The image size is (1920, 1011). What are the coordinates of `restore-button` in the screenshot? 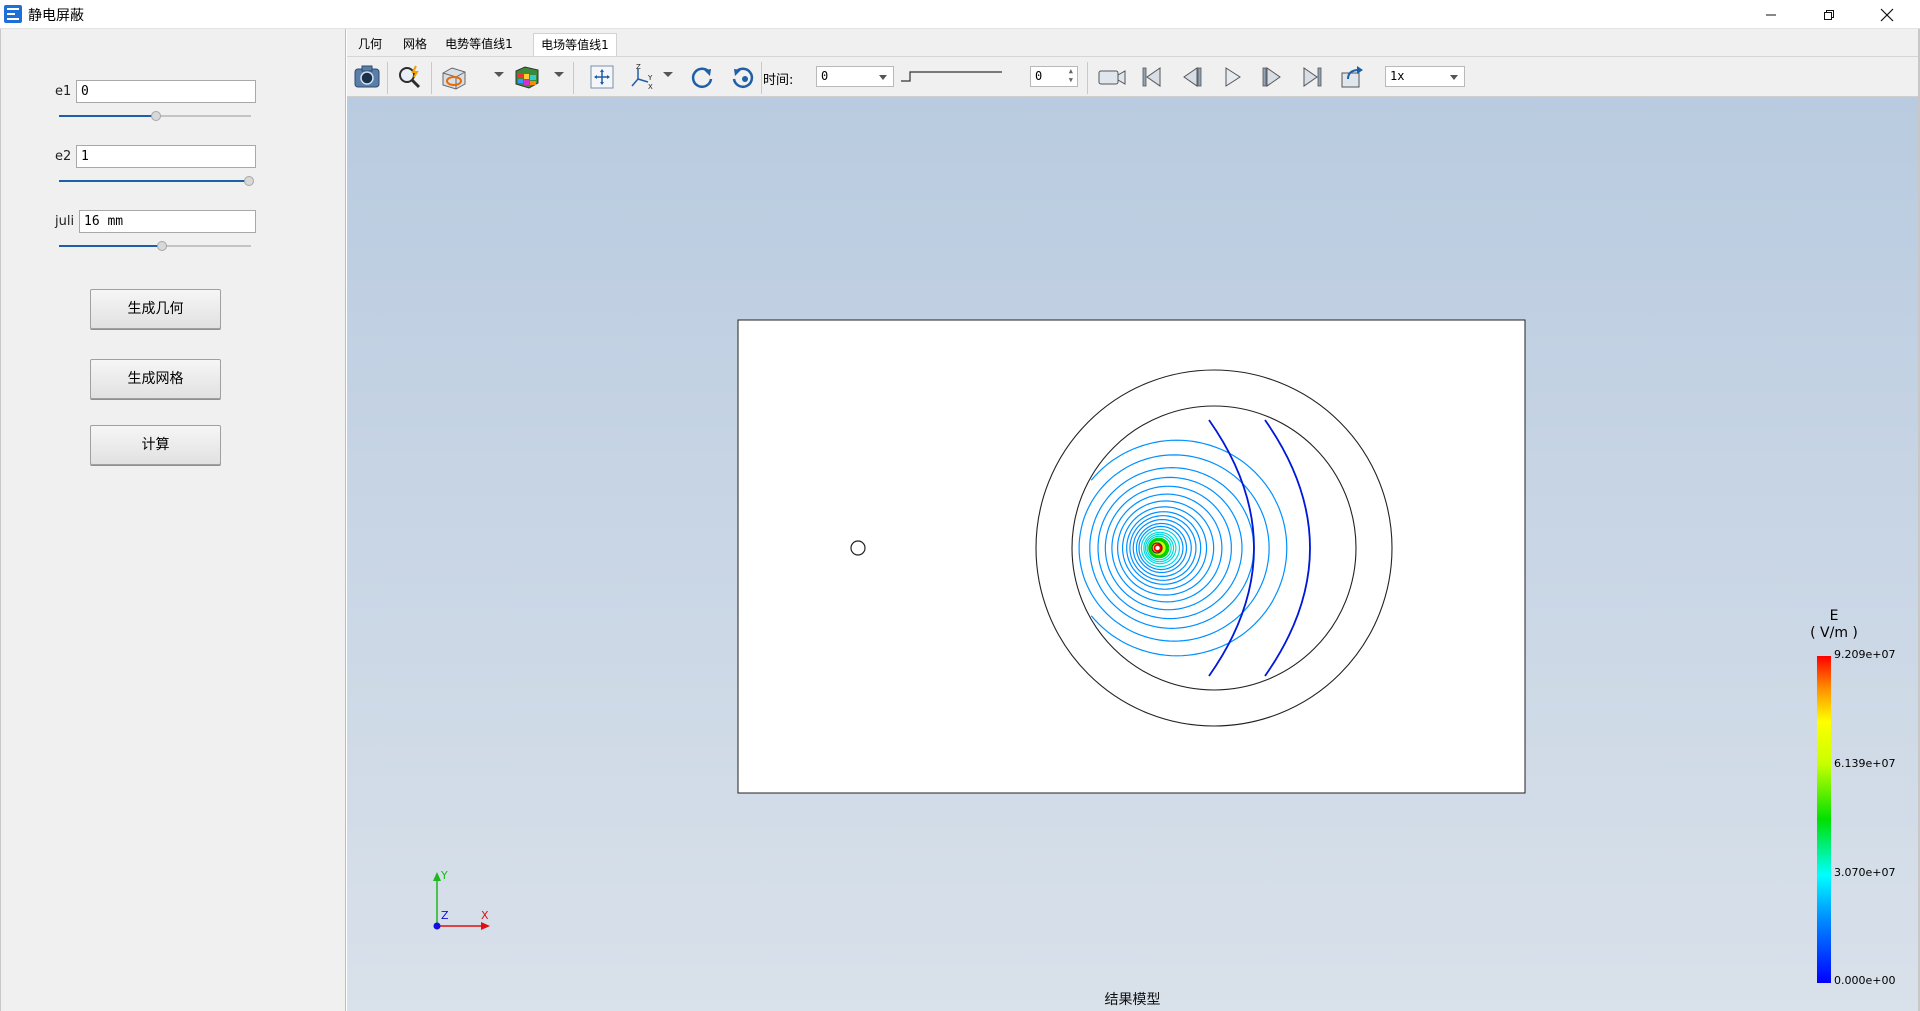 It's located at (1829, 14).